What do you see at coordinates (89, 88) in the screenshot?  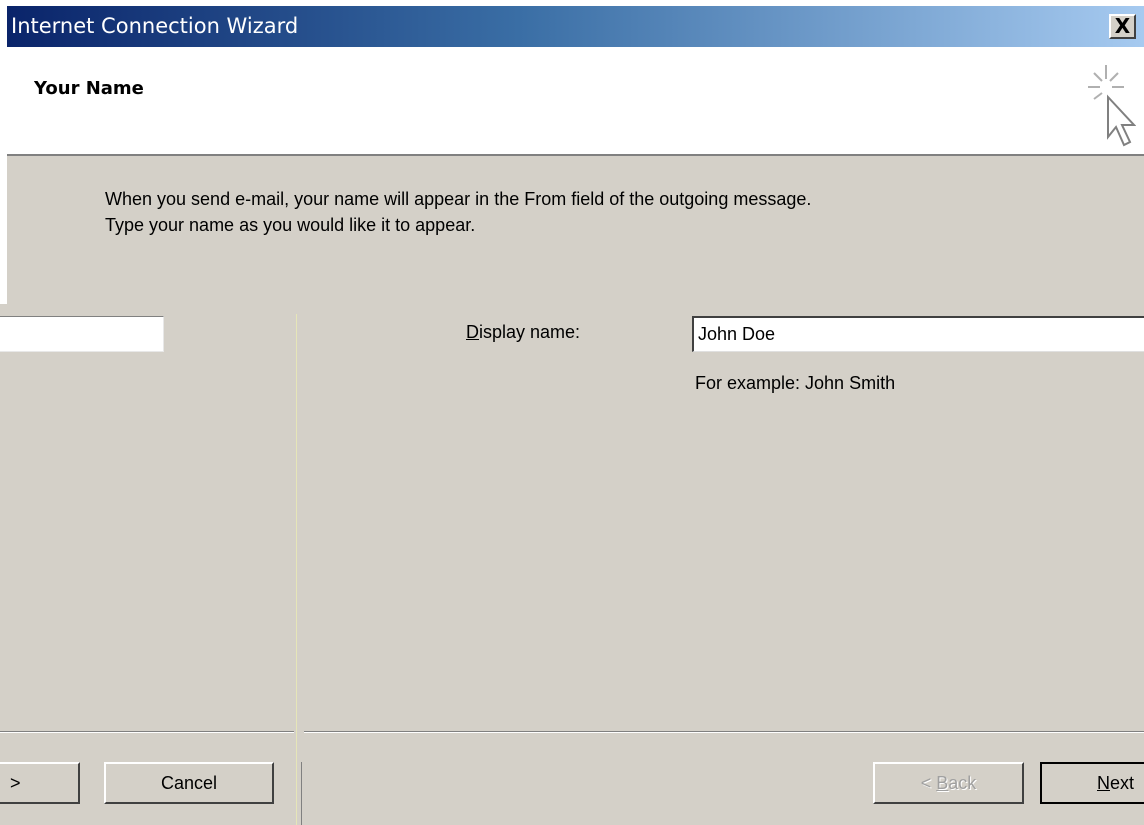 I see `page-title: Your Name` at bounding box center [89, 88].